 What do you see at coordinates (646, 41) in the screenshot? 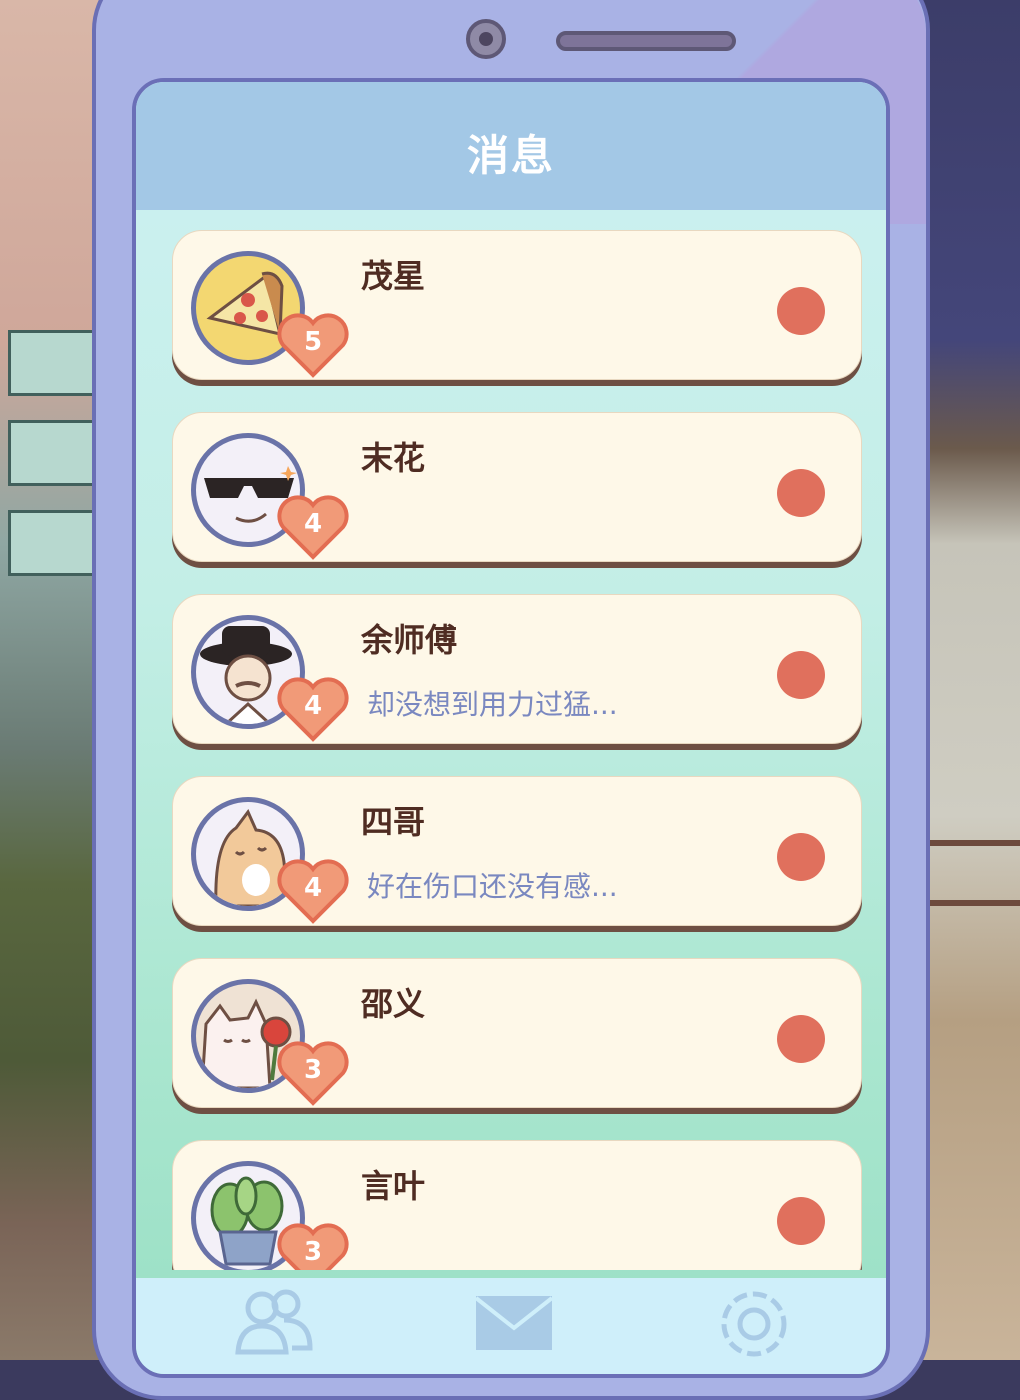
I see `speaker-grille` at bounding box center [646, 41].